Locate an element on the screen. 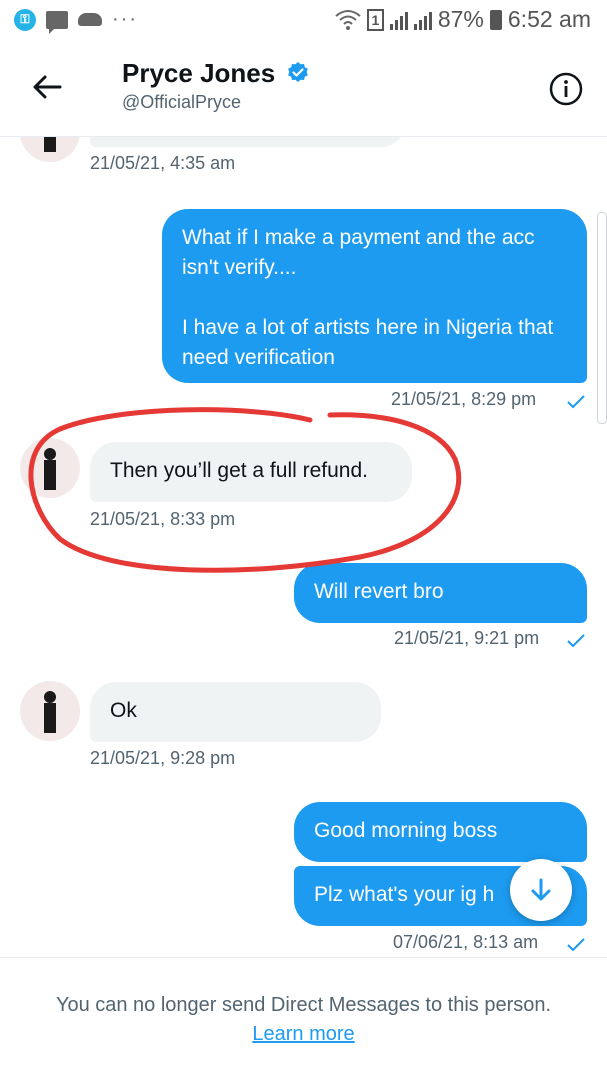  more-notifications-indicator: ··· is located at coordinates (125, 19).